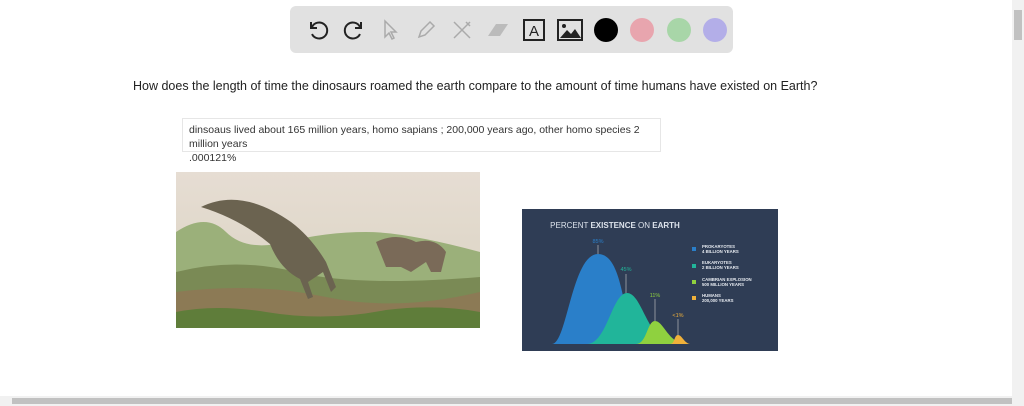  What do you see at coordinates (615, 225) in the screenshot?
I see `svg-text: PERCENT EXISTENCE ON EARTH` at bounding box center [615, 225].